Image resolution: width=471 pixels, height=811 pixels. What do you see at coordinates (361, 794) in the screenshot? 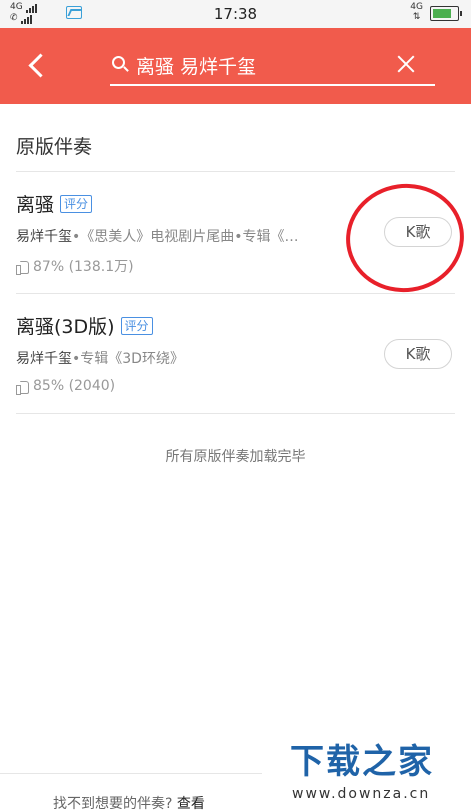
I see `watermark-url: www.downza.cn` at bounding box center [361, 794].